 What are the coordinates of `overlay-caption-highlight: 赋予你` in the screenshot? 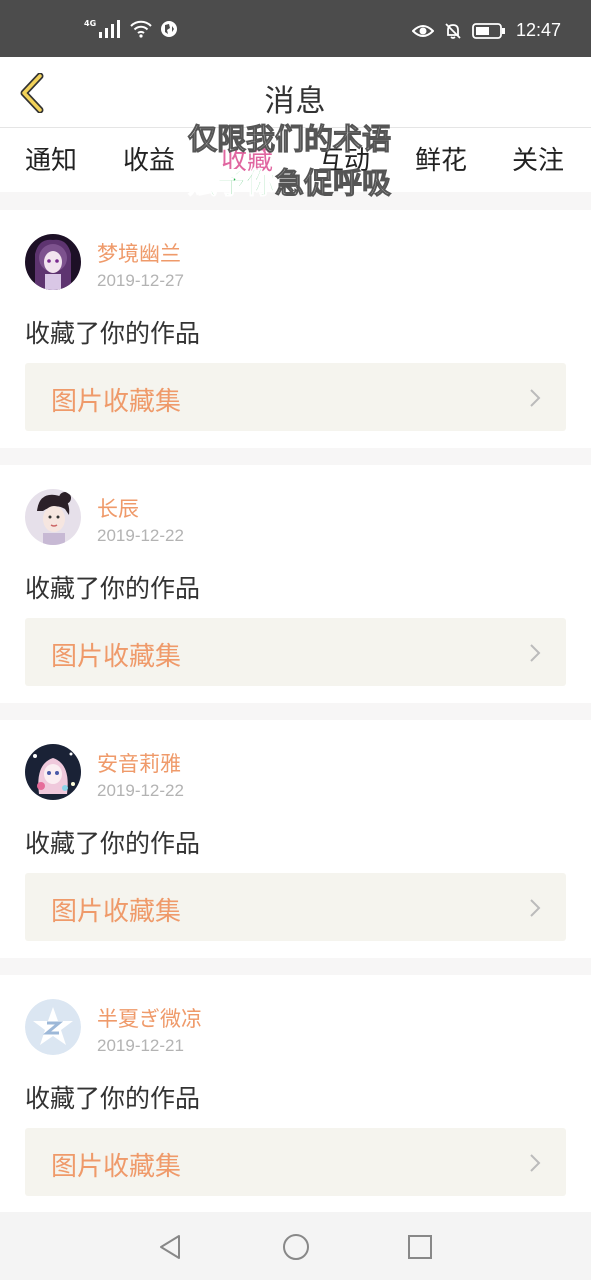 It's located at (231, 183).